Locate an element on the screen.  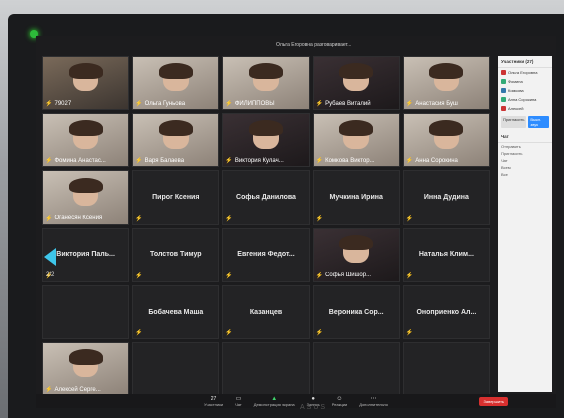
chat-button: ▭ Чат is located at coordinates (238, 401).